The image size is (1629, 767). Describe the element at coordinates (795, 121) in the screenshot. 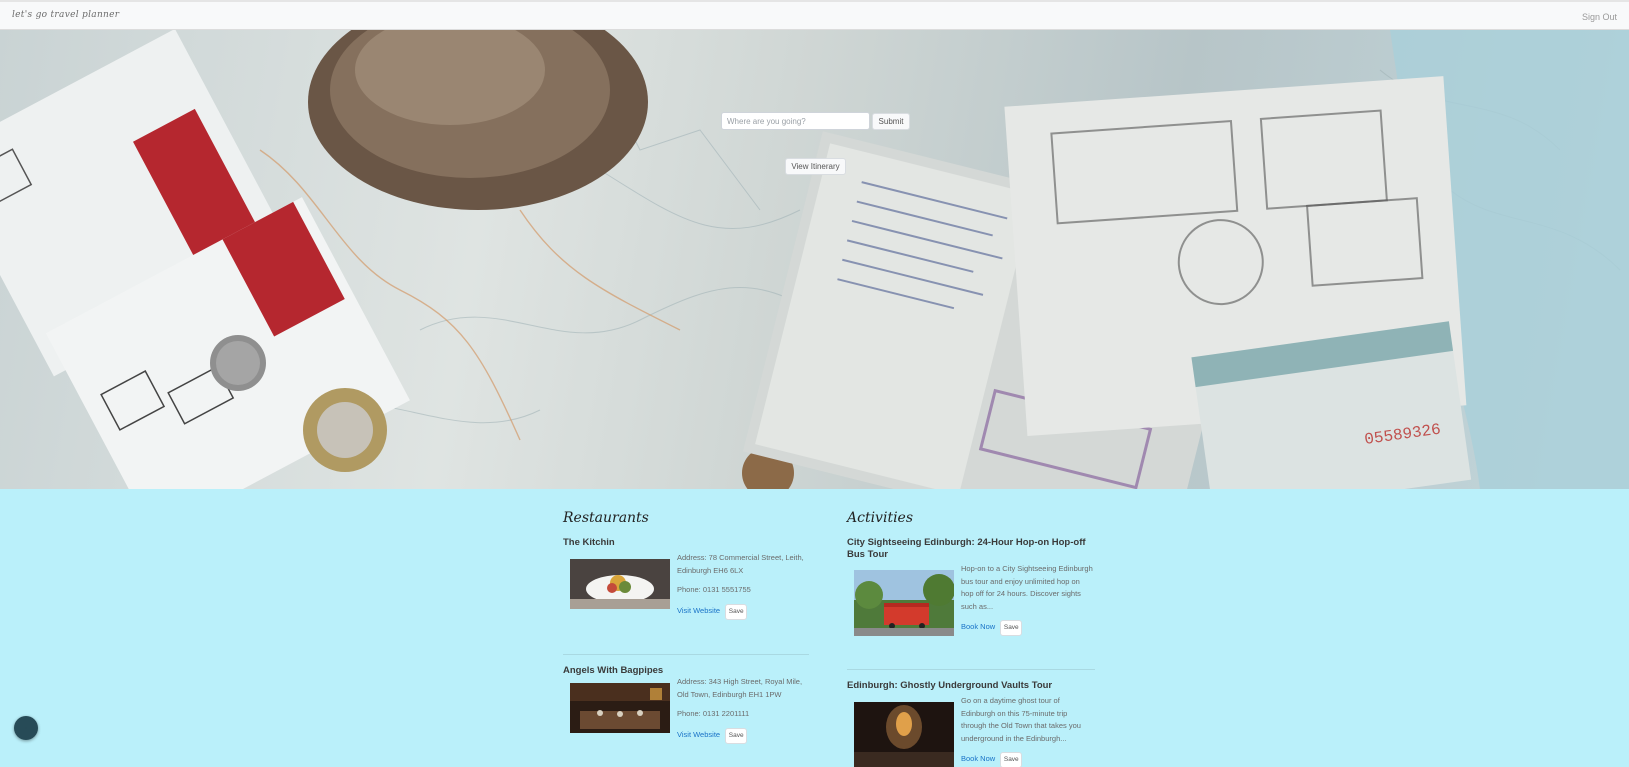

I see `destination-search-input` at that location.